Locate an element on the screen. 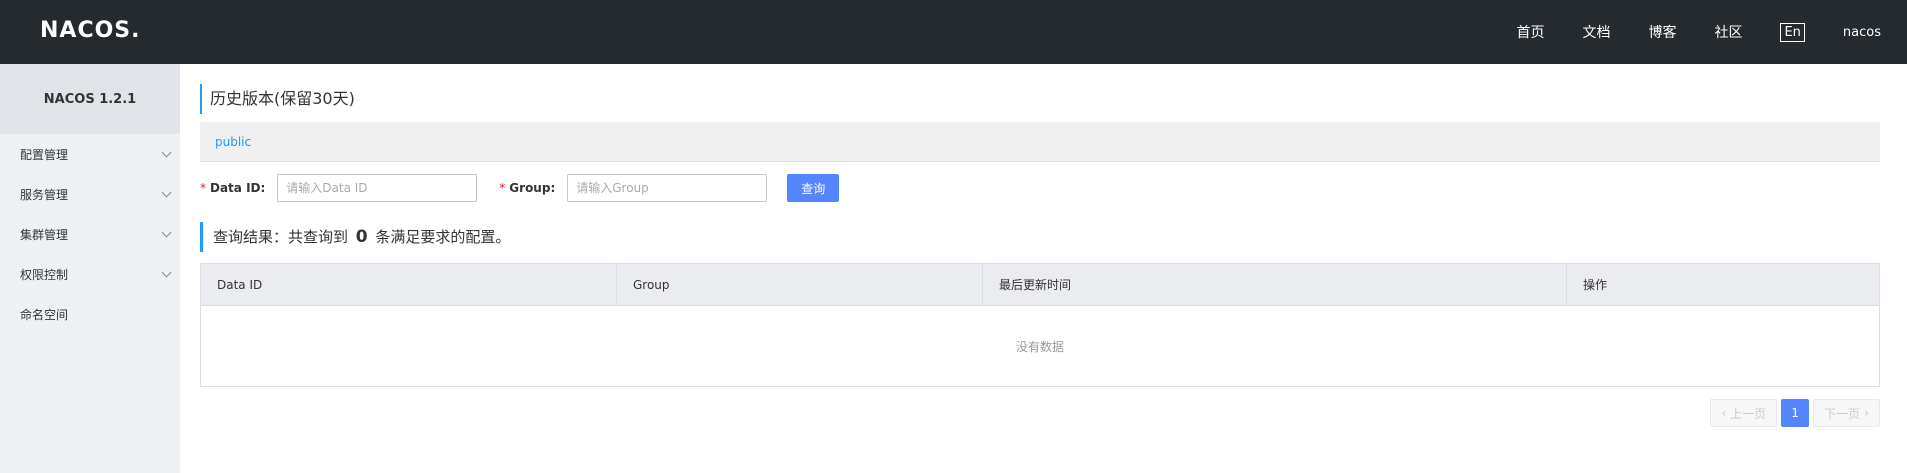 The height and width of the screenshot is (473, 1907). nav-community: 社区 is located at coordinates (1728, 32).